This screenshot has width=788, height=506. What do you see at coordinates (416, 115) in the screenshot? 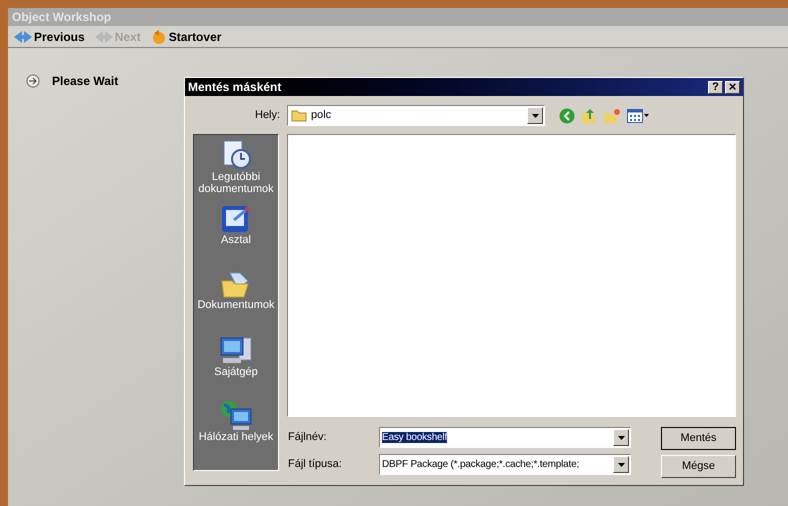
I see `location-dropdown: polc` at bounding box center [416, 115].